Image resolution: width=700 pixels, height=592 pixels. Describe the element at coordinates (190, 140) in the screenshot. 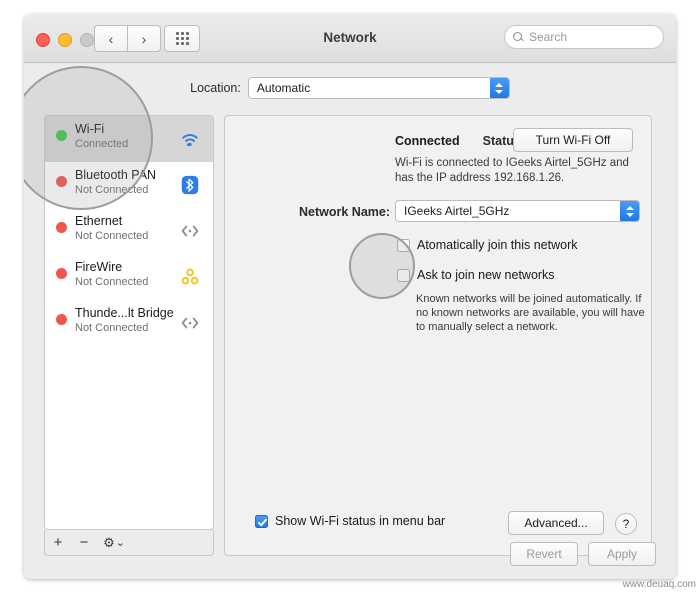

I see `wifi-icon` at that location.